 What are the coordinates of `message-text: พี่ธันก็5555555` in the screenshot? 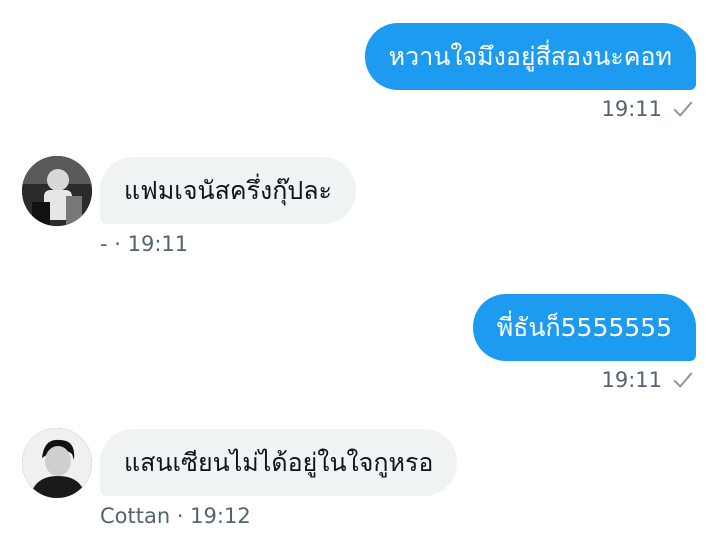 It's located at (584, 327).